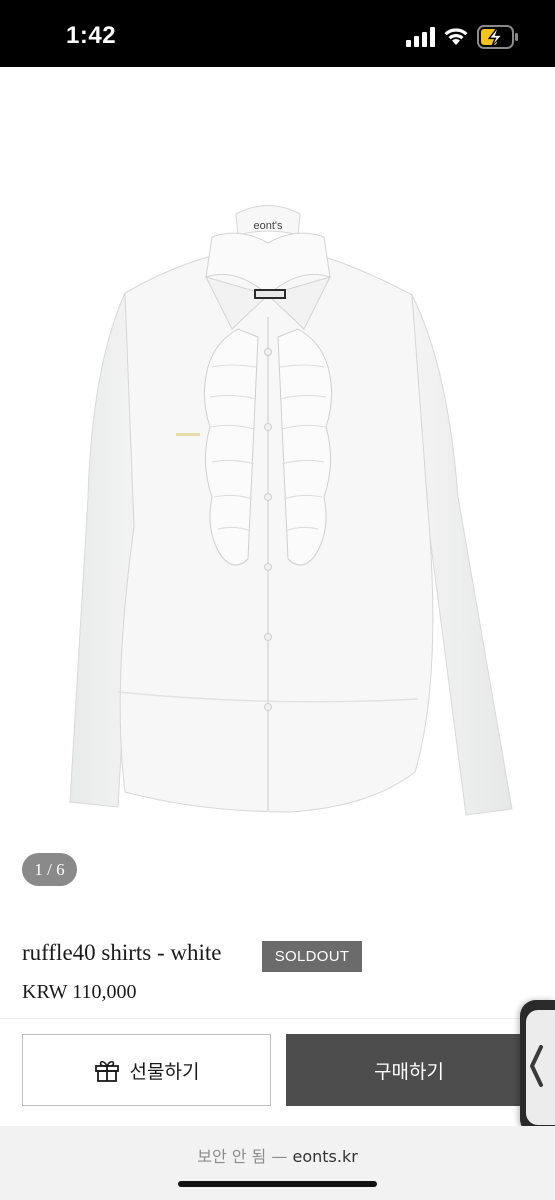  I want to click on wifi-icon, so click(456, 36).